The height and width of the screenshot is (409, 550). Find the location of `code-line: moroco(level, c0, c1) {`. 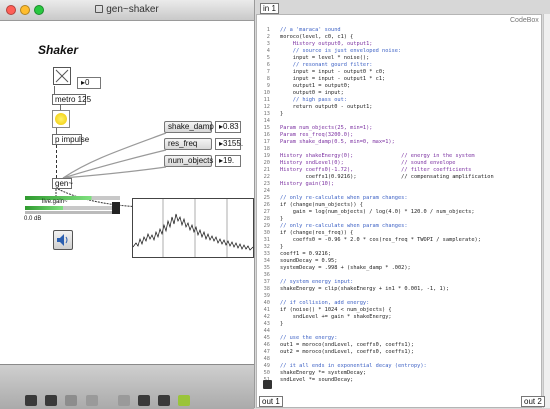

code-line: moroco(level, c0, c1) { is located at coordinates (317, 37).